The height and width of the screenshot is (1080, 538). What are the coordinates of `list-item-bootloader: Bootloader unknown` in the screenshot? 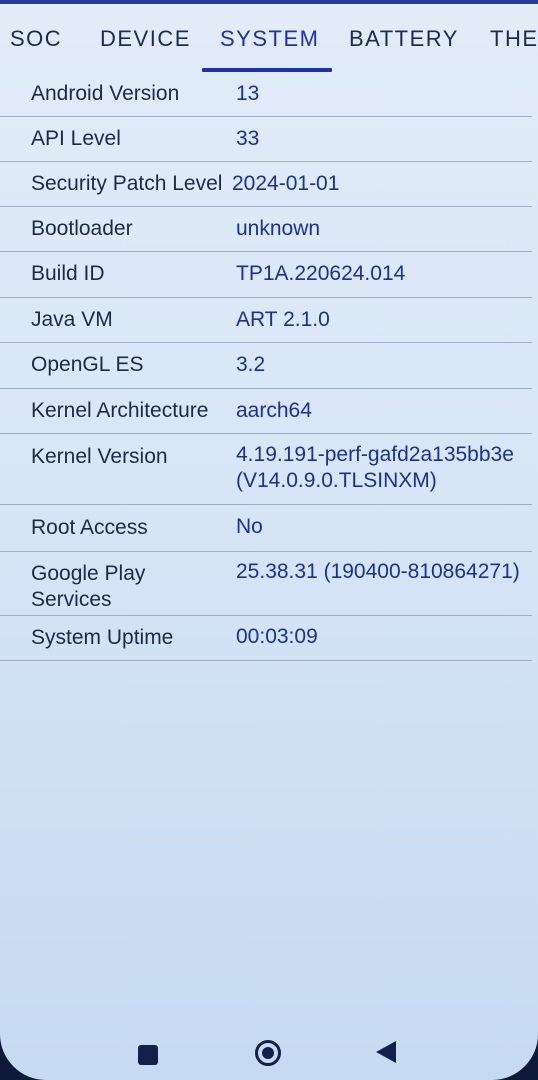 It's located at (266, 229).